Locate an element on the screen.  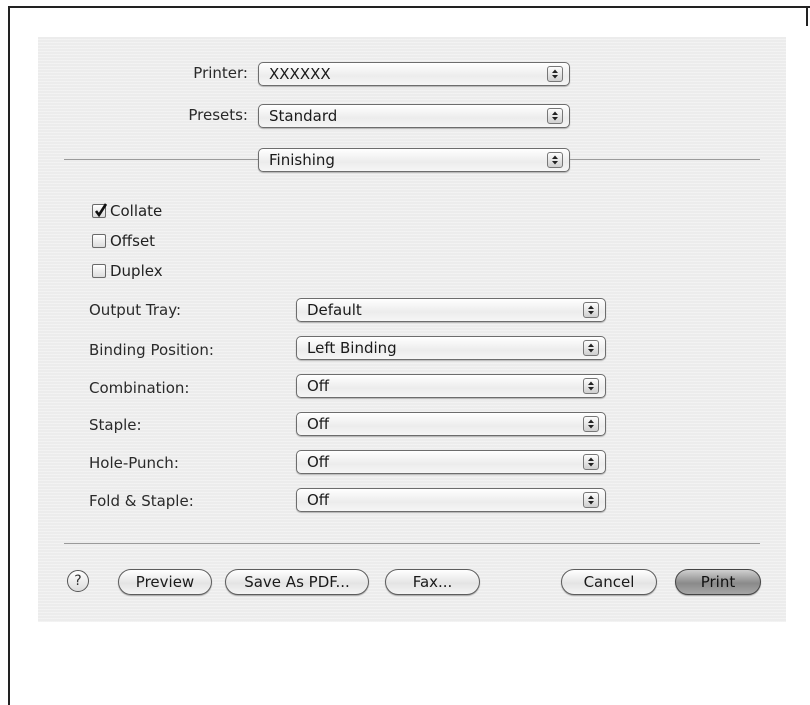
fold-staple-popup: Off is located at coordinates (451, 500).